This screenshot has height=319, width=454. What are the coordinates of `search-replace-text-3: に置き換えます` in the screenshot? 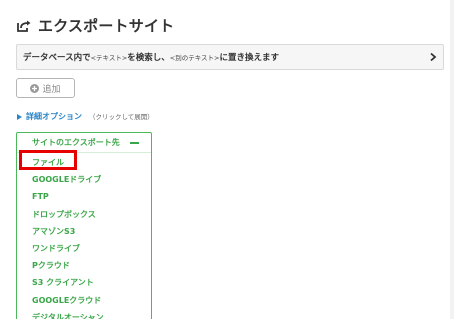 It's located at (249, 58).